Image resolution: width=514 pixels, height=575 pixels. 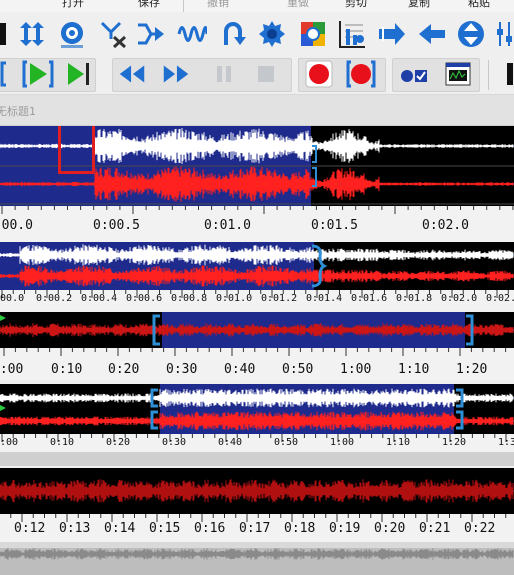 What do you see at coordinates (234, 298) in the screenshot?
I see `ruler-label: 0:01.0` at bounding box center [234, 298].